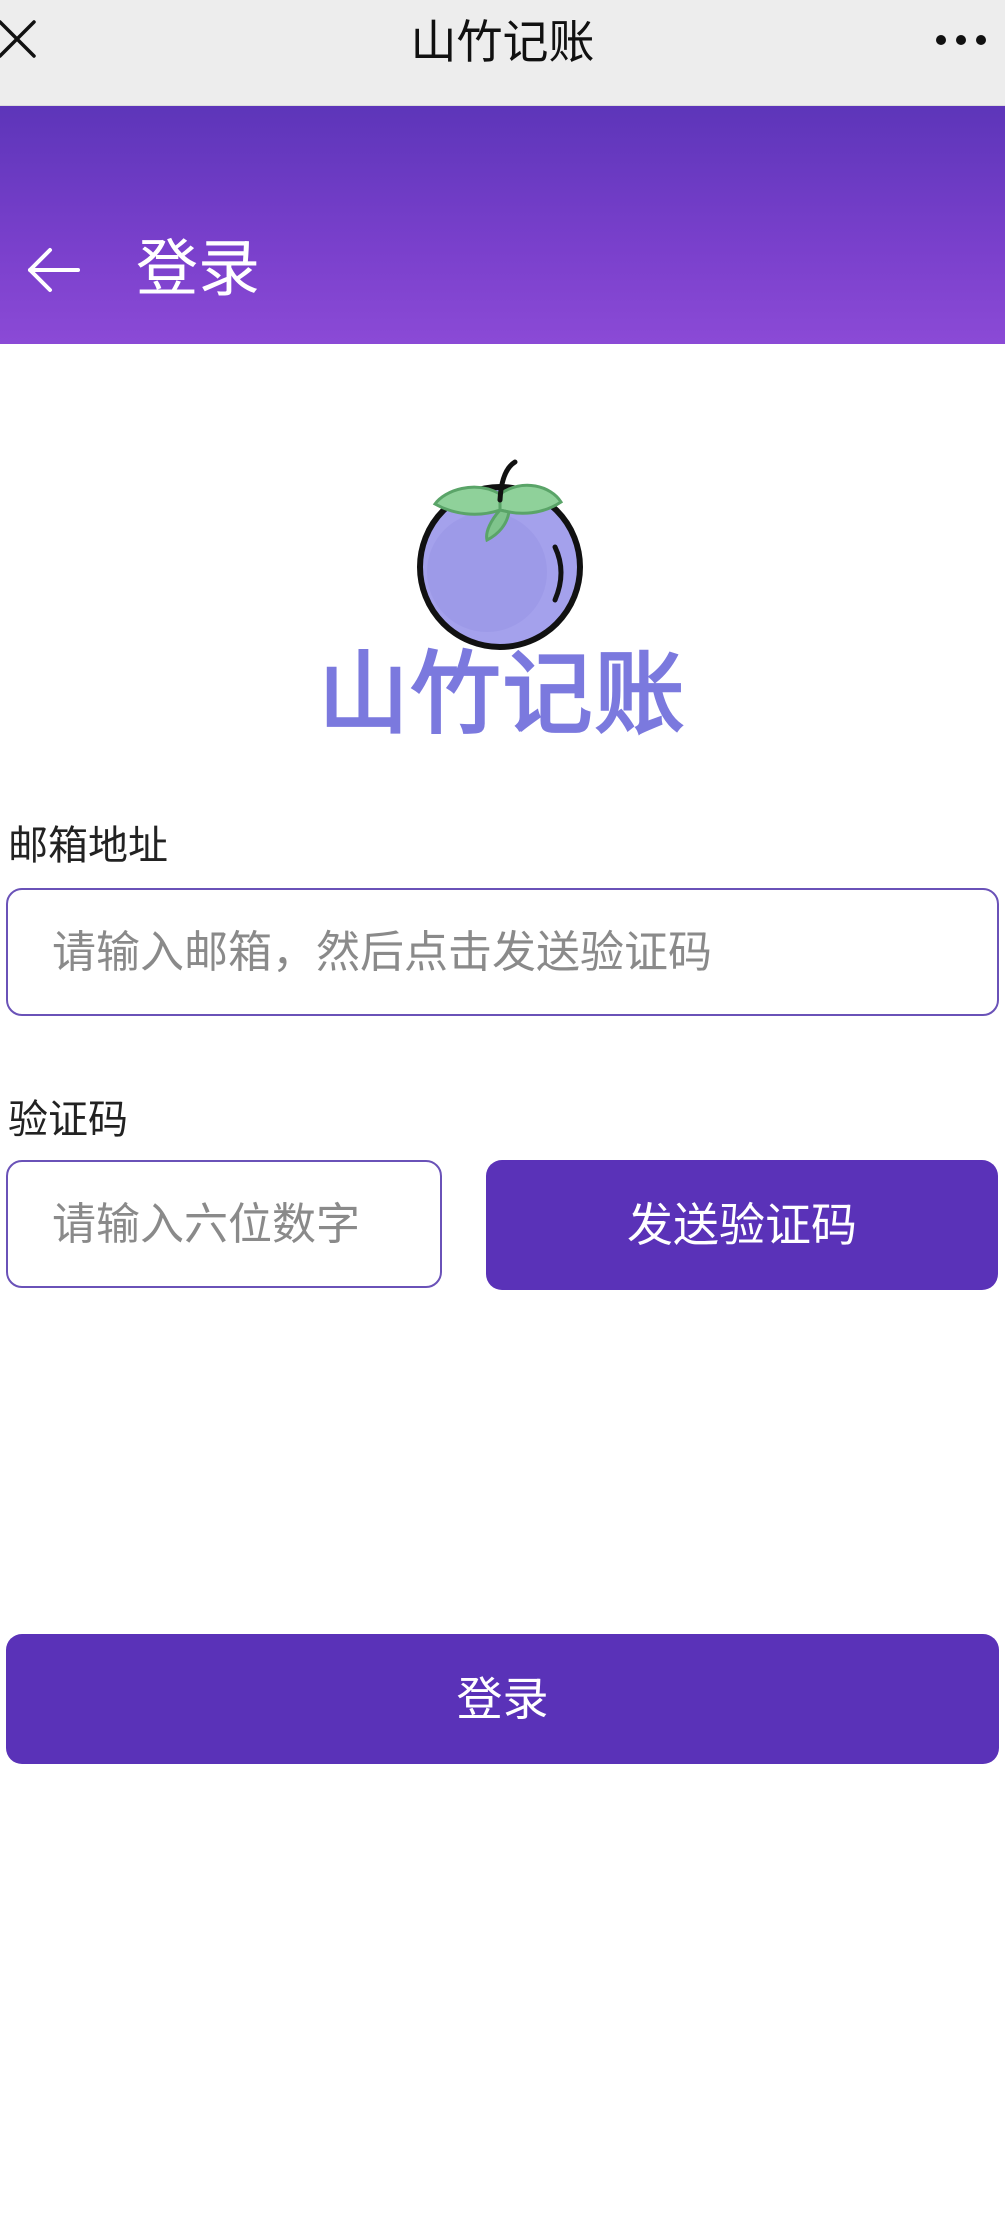  Describe the element at coordinates (500, 554) in the screenshot. I see `mangosteen-icon` at that location.